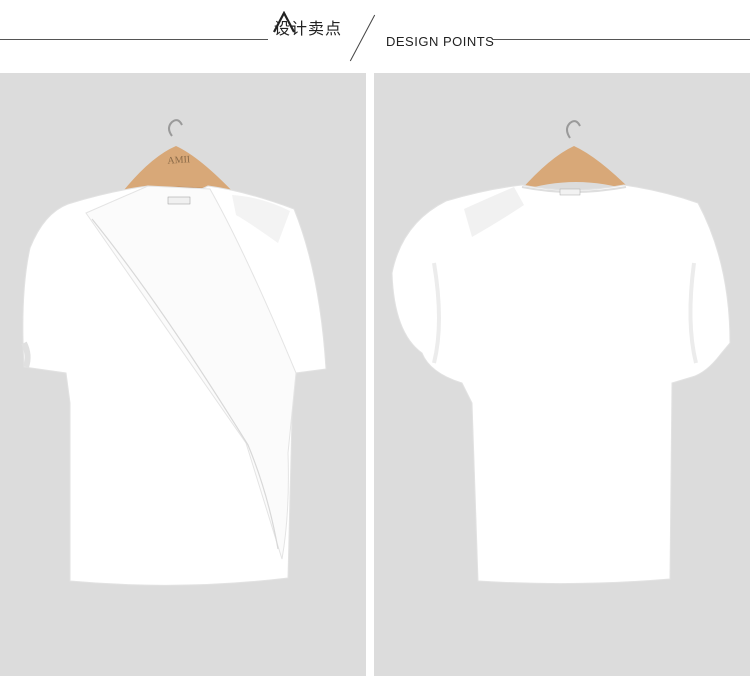  Describe the element at coordinates (621, 39) in the screenshot. I see `header-rule-right` at that location.